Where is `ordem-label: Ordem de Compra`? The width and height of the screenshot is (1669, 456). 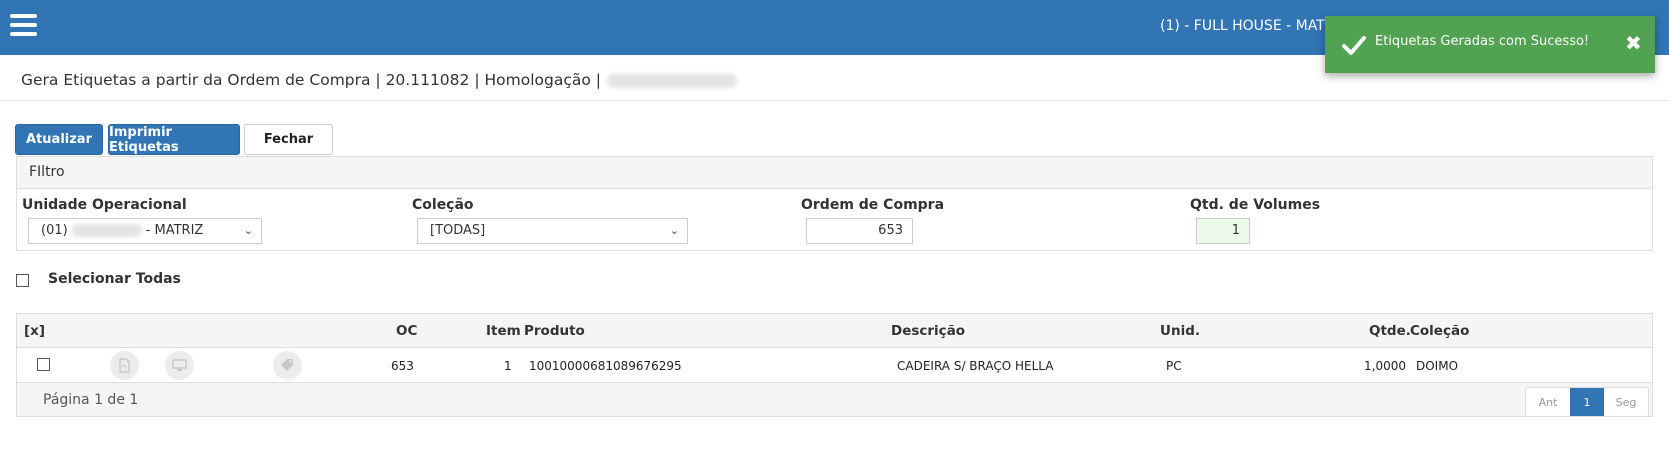 ordem-label: Ordem de Compra is located at coordinates (873, 205).